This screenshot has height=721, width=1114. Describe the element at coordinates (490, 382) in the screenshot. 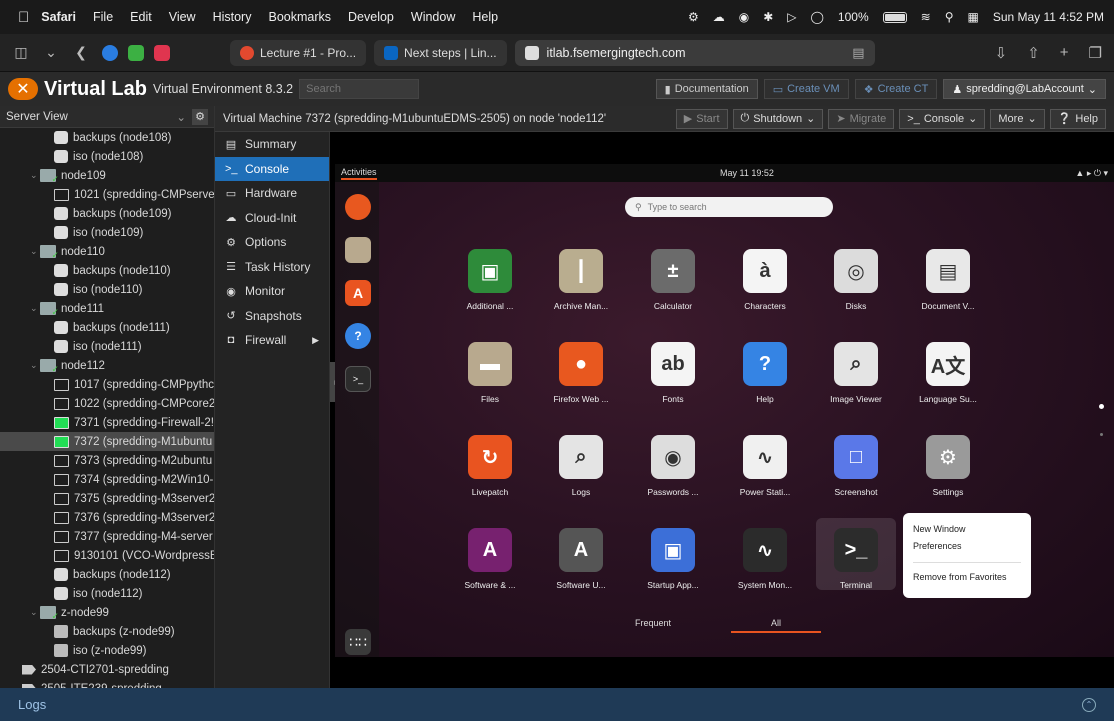

I see `app-files: ▬ Files` at that location.